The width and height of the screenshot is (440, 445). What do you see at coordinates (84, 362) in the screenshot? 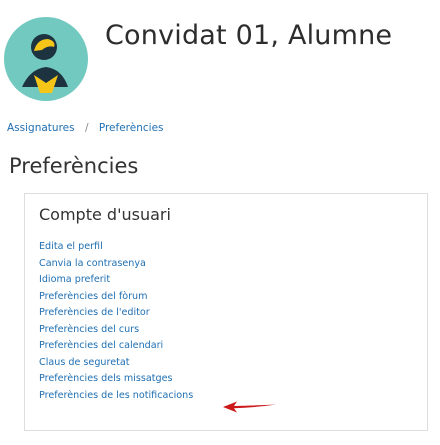
I see `link-security-keys: Claus de seguretat` at bounding box center [84, 362].